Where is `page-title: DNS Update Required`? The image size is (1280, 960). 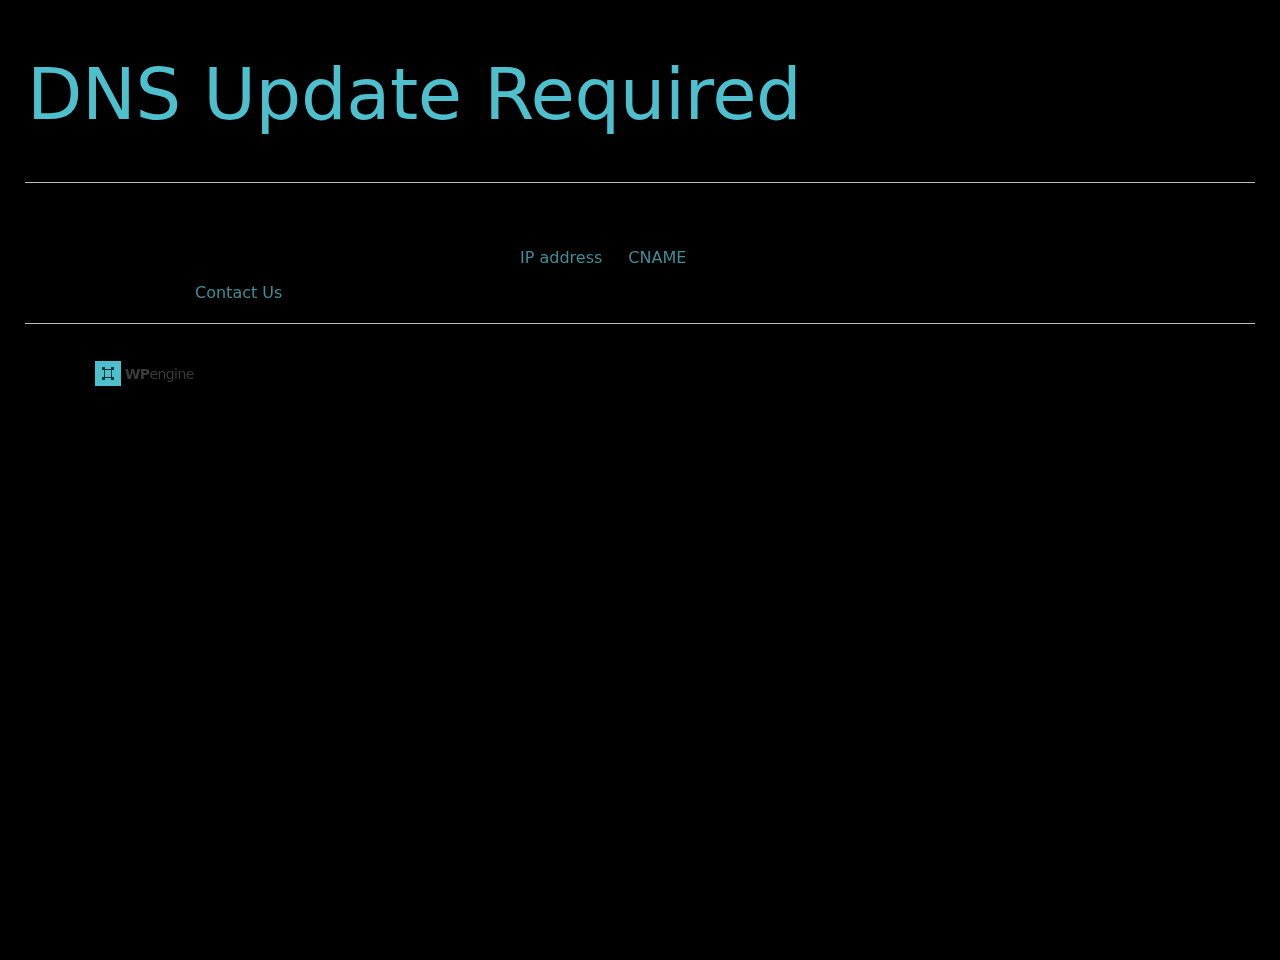
page-title: DNS Update Required is located at coordinates (414, 94).